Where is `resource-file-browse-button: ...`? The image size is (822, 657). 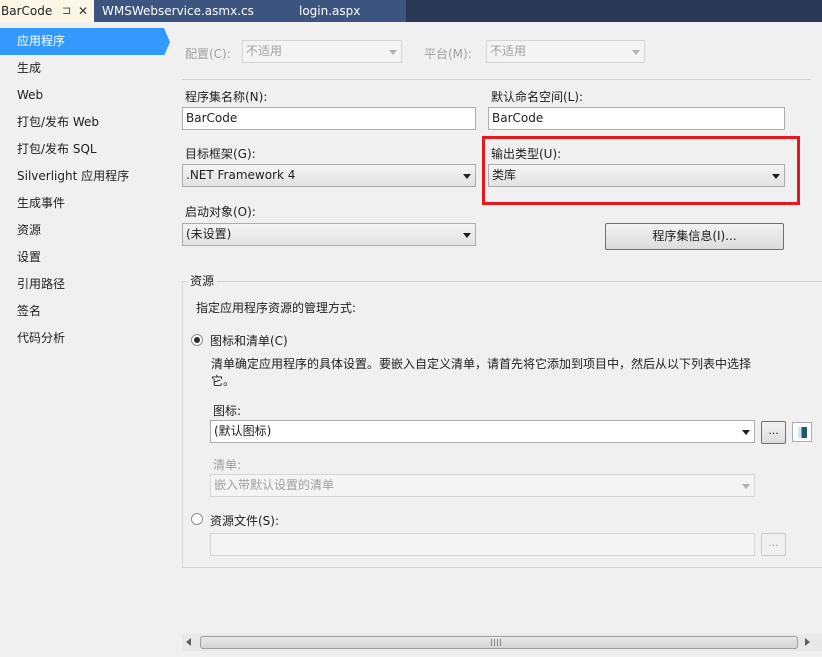 resource-file-browse-button: ... is located at coordinates (773, 544).